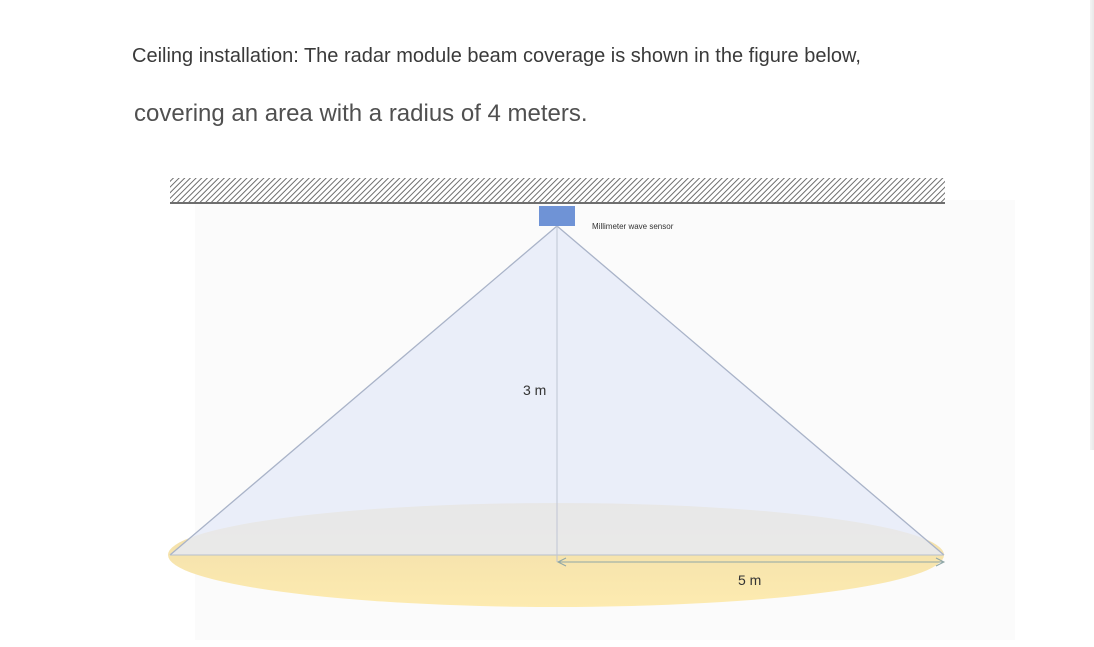 The width and height of the screenshot is (1094, 647). Describe the element at coordinates (557, 190) in the screenshot. I see `ceiling-hatch` at that location.